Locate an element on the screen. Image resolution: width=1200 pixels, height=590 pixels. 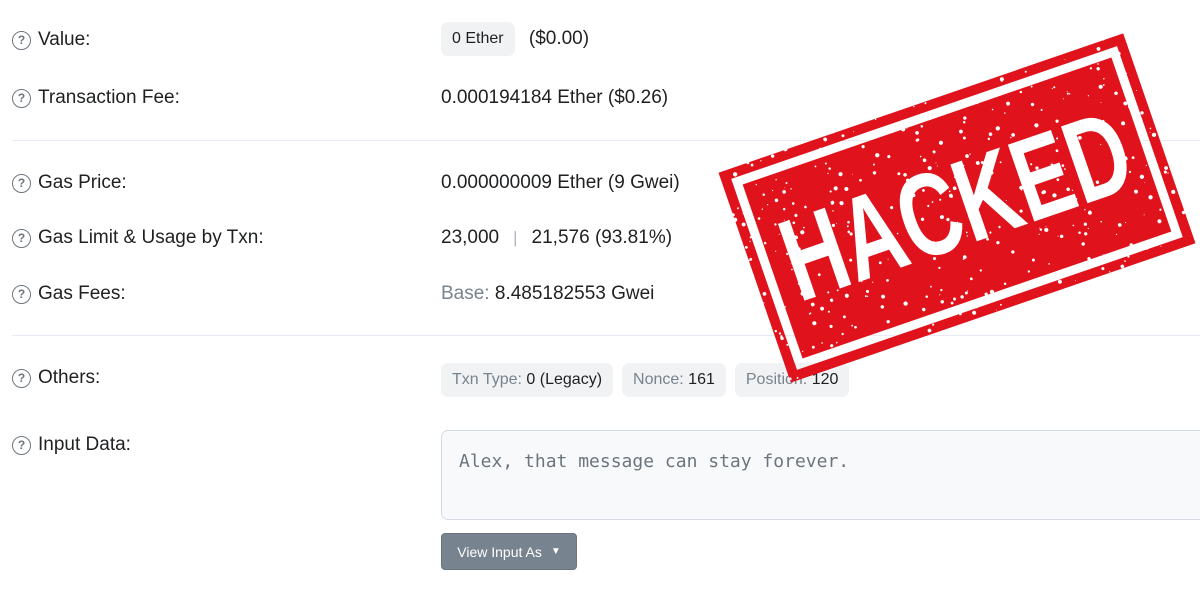
gas-usage-value: 21,576 (93.81%) is located at coordinates (602, 237).